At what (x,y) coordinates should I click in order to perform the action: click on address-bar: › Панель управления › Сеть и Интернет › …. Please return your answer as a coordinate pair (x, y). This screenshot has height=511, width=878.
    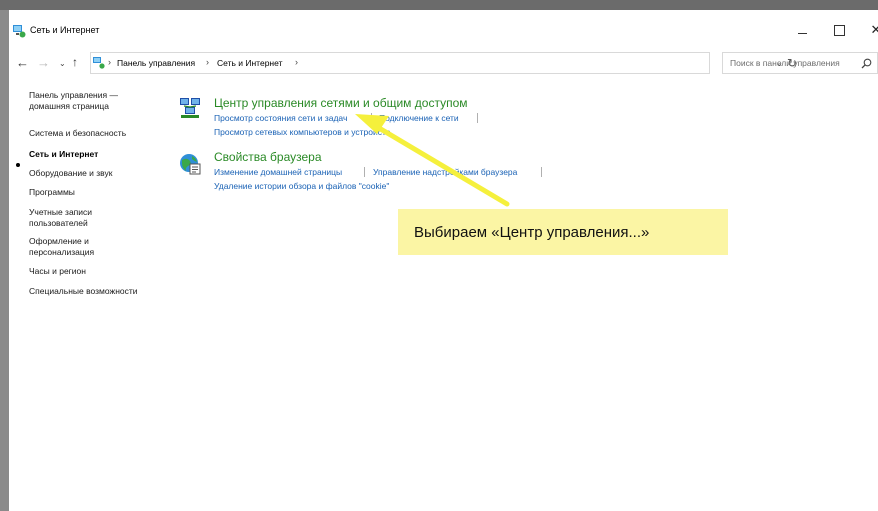
    Looking at the image, I should click on (443, 63).